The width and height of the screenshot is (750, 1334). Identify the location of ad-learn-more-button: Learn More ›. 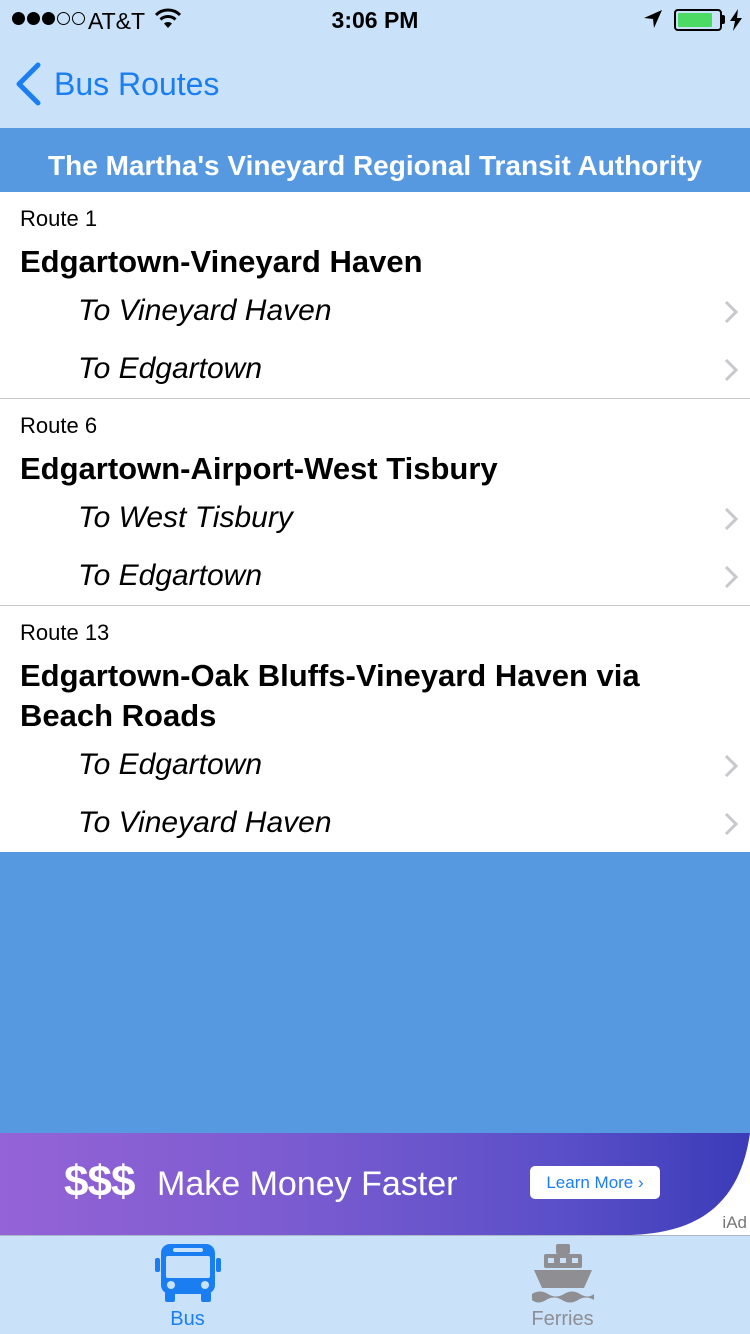
(595, 1182).